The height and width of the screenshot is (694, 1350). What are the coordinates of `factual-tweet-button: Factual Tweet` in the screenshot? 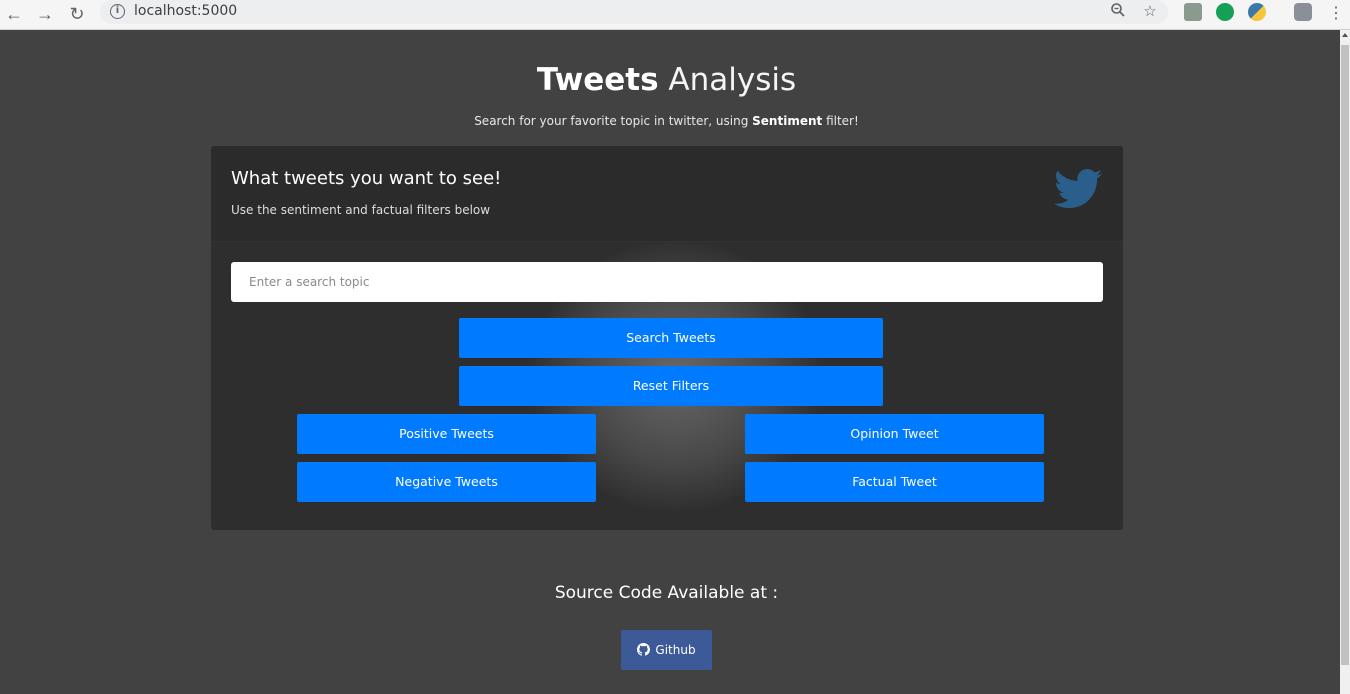 It's located at (894, 482).